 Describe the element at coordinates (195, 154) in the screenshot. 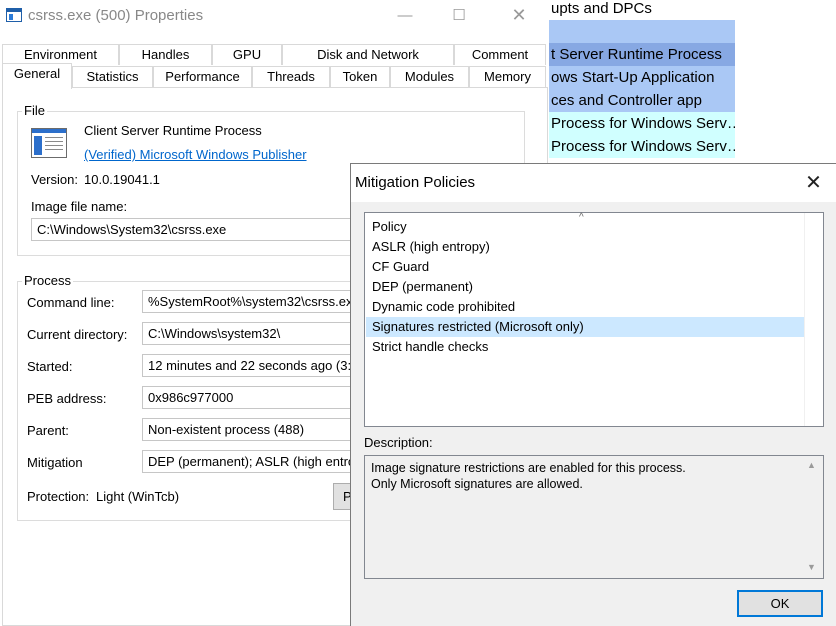

I see `publisher-link: (Verified) Microsoft Windows Publisher` at that location.